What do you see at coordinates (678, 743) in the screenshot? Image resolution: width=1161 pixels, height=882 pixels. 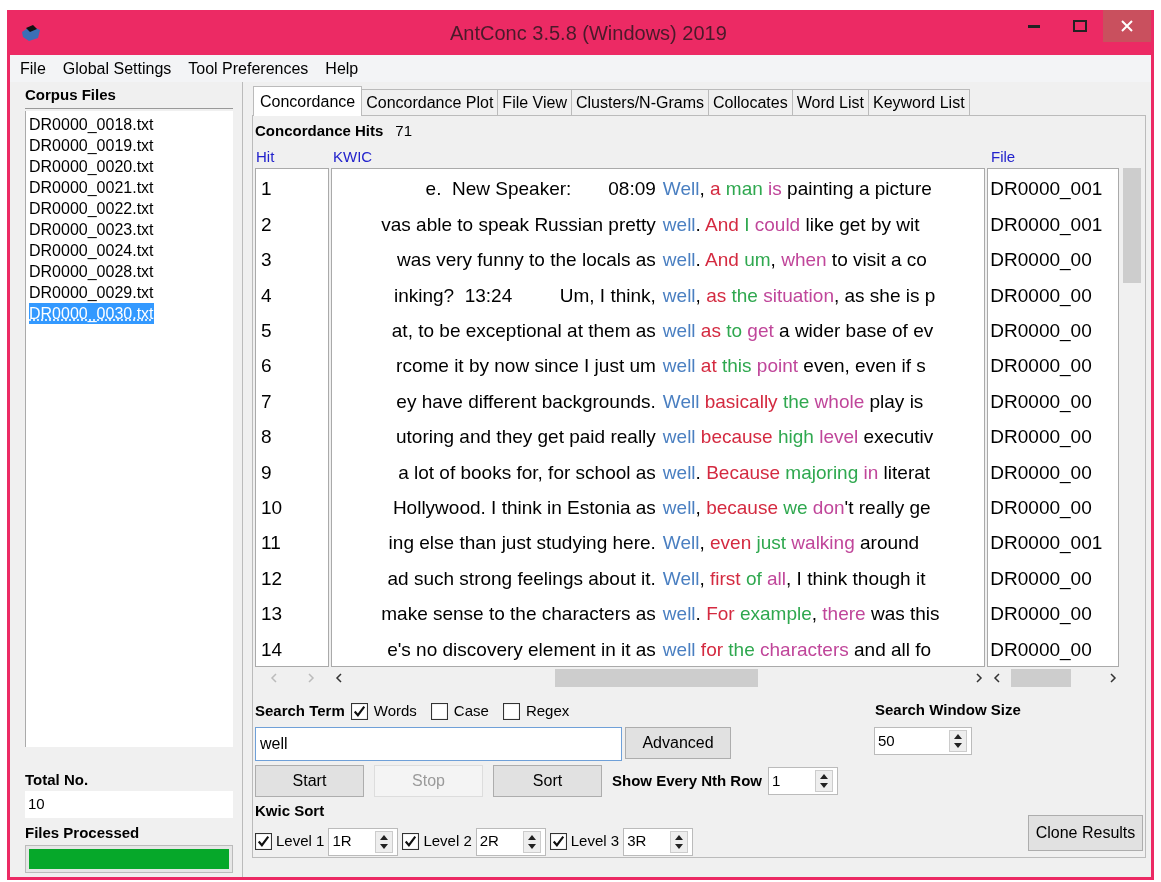 I see `advanced-button: Advanced` at bounding box center [678, 743].